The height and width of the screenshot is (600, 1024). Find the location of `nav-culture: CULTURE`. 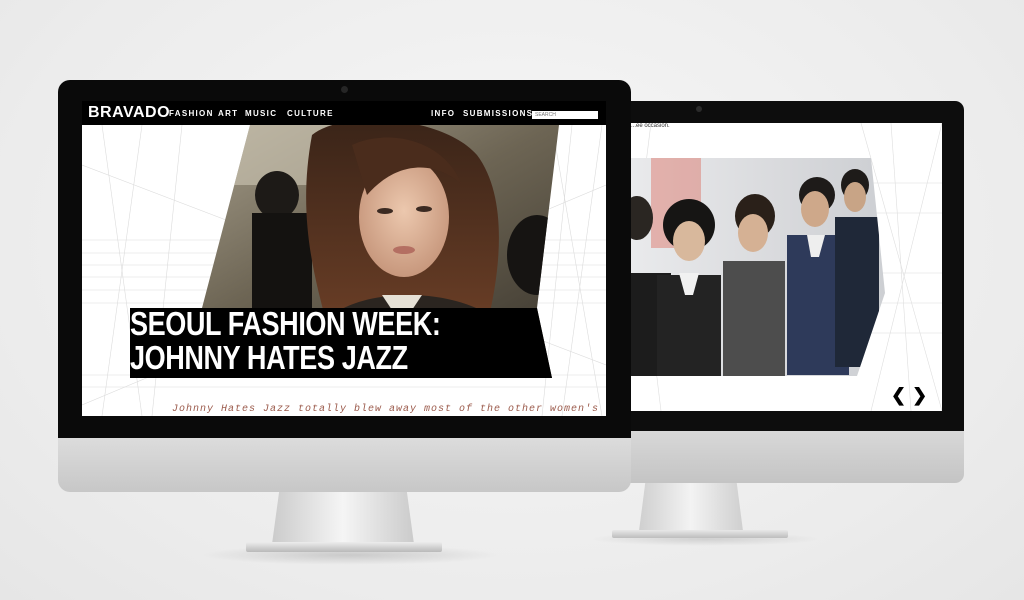

nav-culture: CULTURE is located at coordinates (310, 113).